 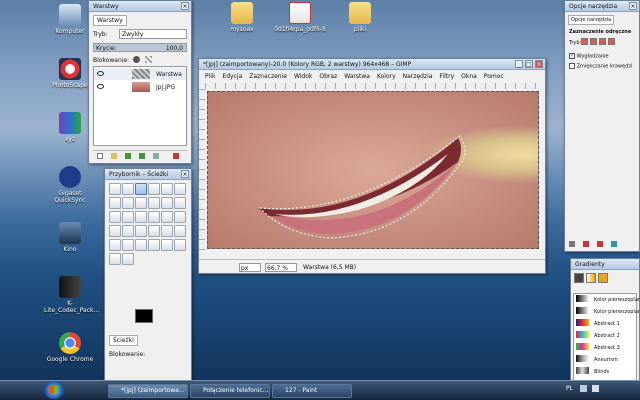 What do you see at coordinates (128, 156) in the screenshot?
I see `raise-icon` at bounding box center [128, 156].